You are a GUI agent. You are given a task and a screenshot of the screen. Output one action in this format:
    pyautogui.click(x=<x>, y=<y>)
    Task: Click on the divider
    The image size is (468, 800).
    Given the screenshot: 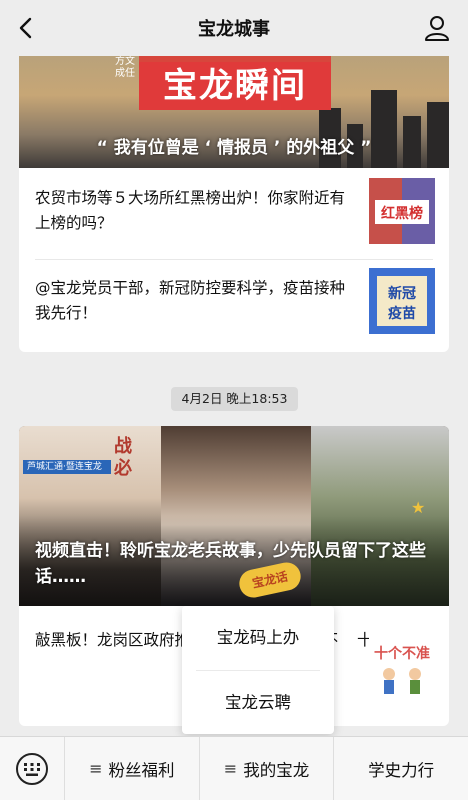 What is the action you would take?
    pyautogui.click(x=234, y=259)
    